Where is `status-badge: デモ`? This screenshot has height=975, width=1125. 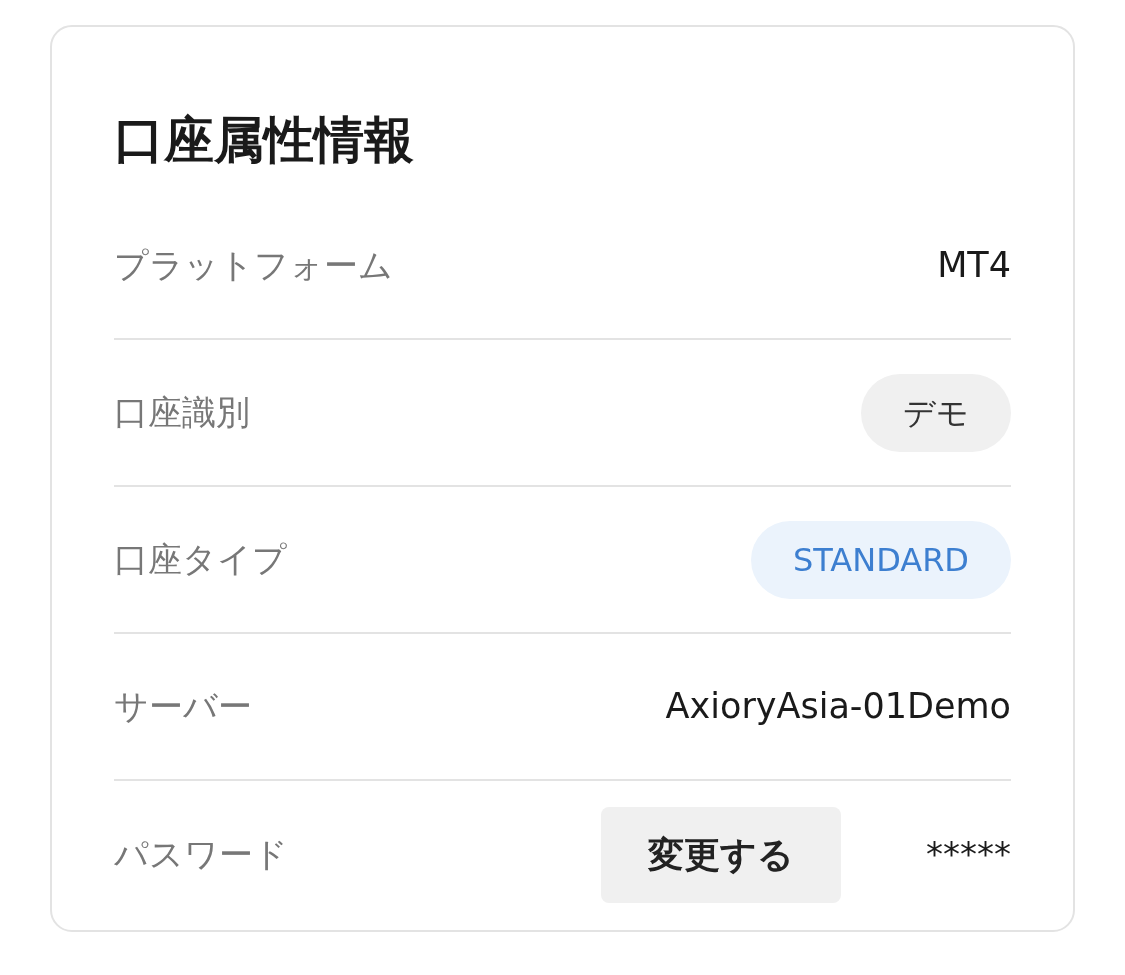
status-badge: デモ is located at coordinates (936, 412).